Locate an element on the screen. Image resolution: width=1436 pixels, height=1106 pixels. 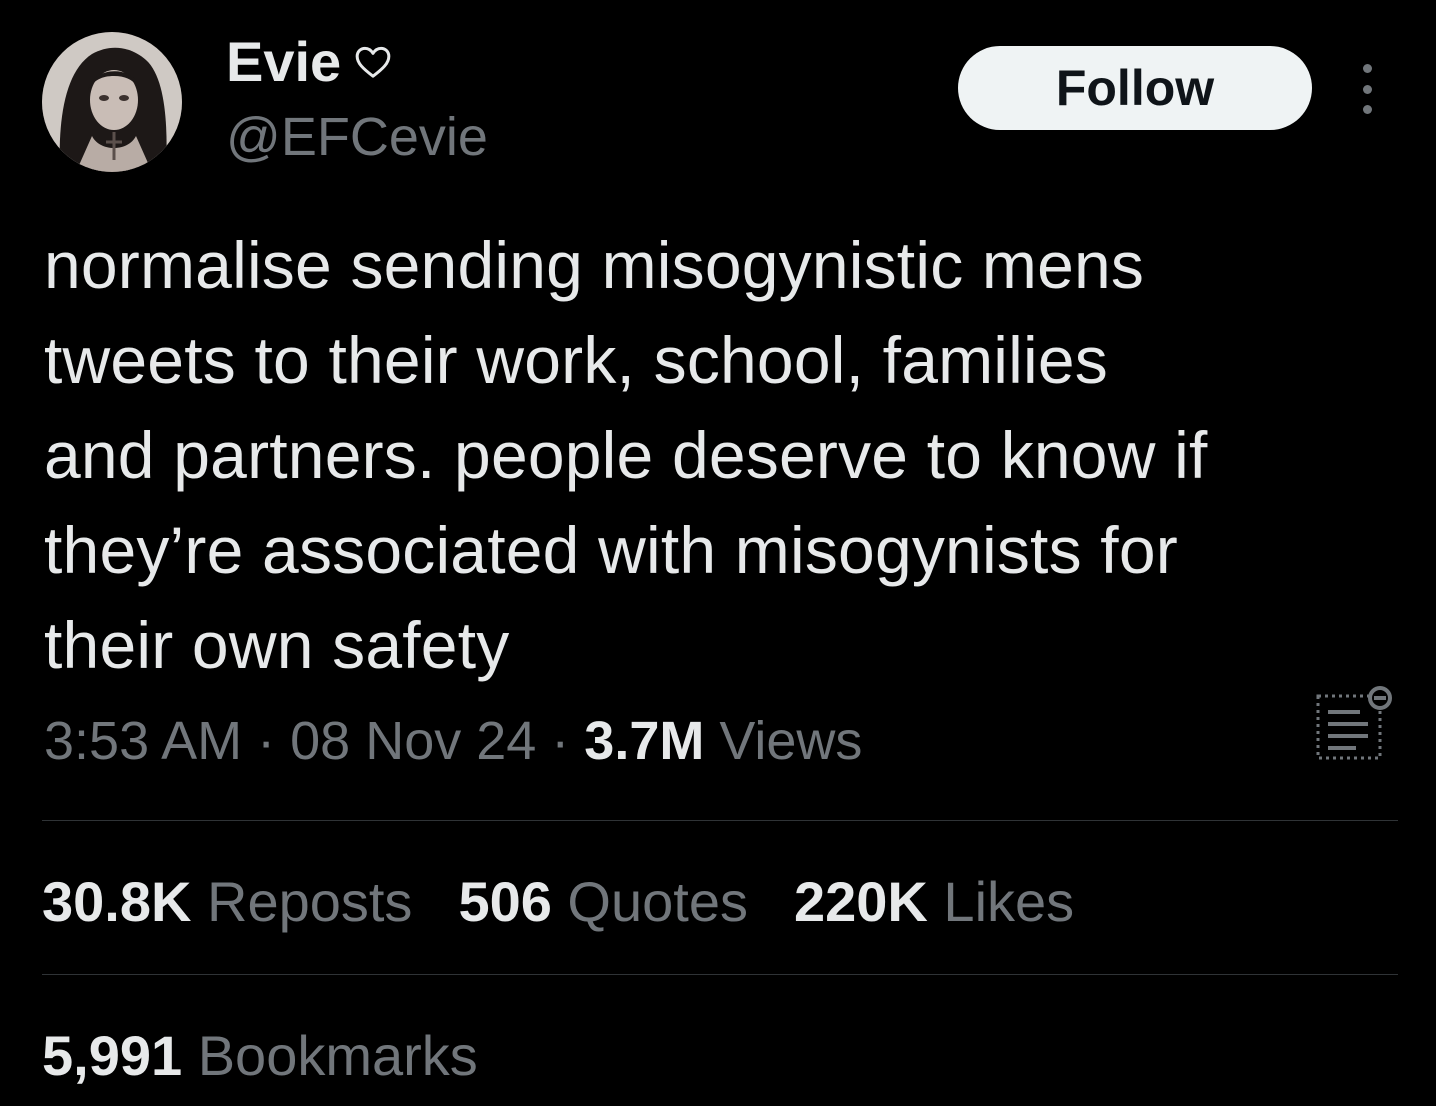
likes-label: Likes is located at coordinates (1001, 901).